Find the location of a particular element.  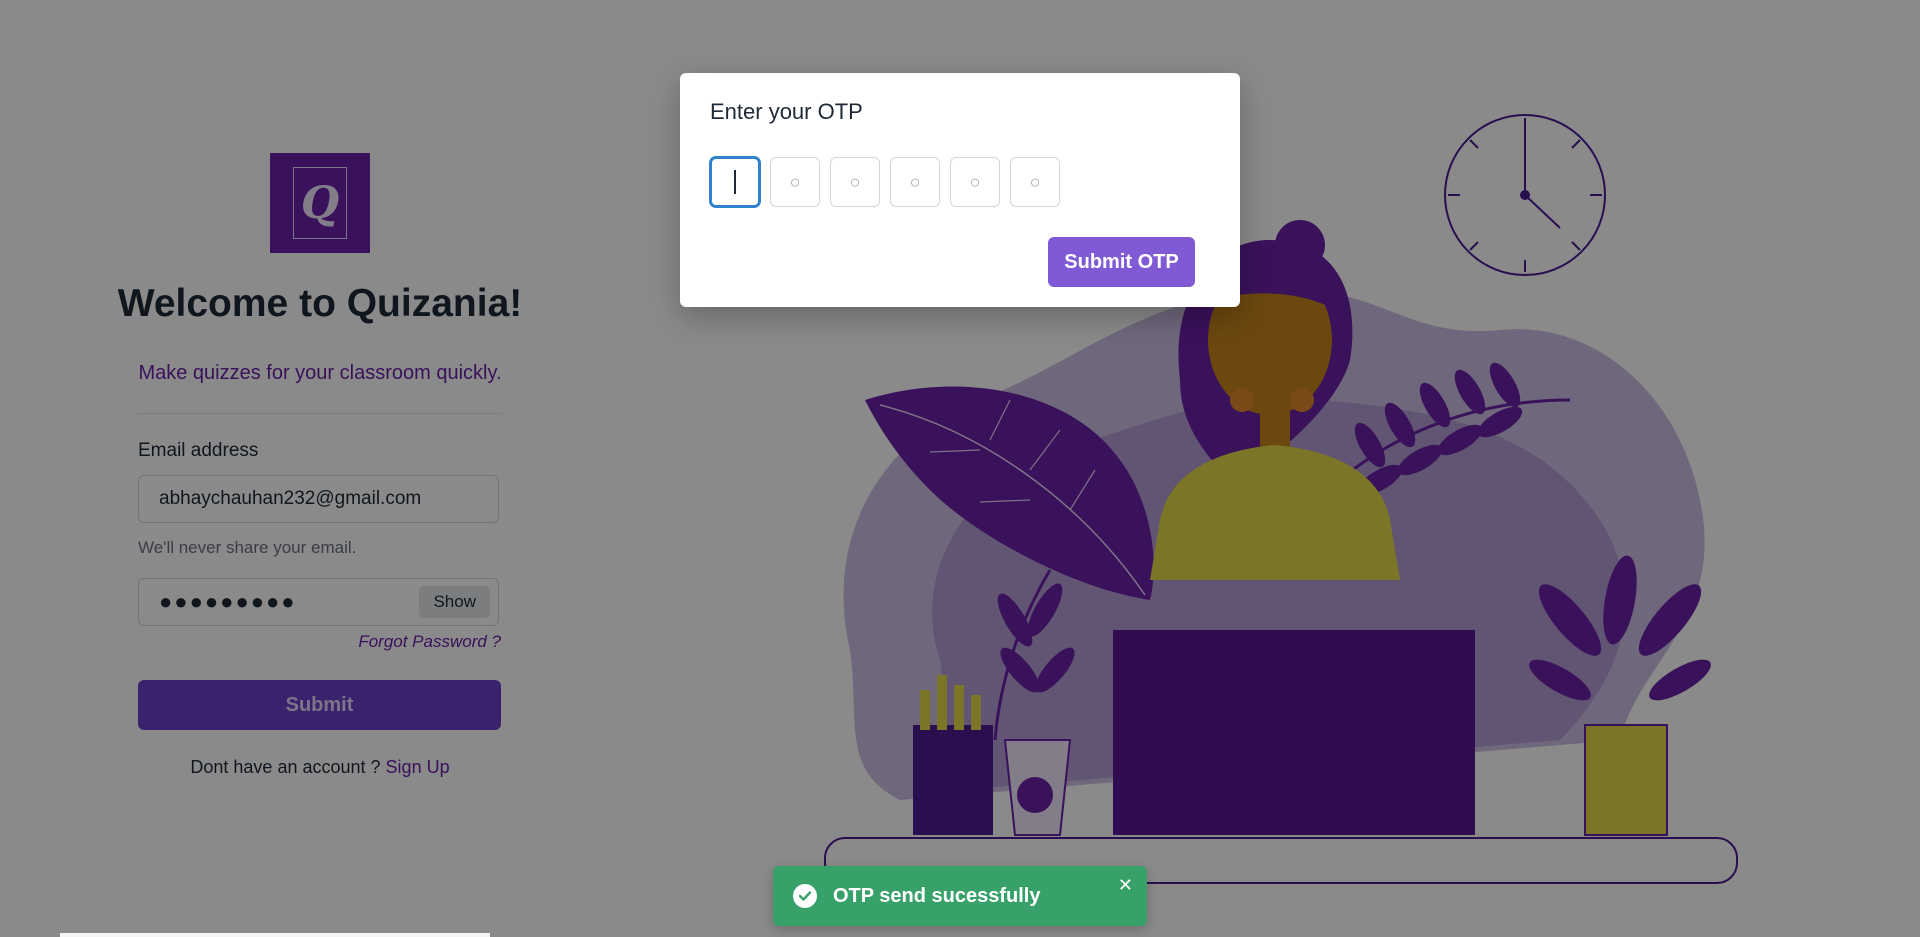

otp-input-2: ○ is located at coordinates (795, 182).